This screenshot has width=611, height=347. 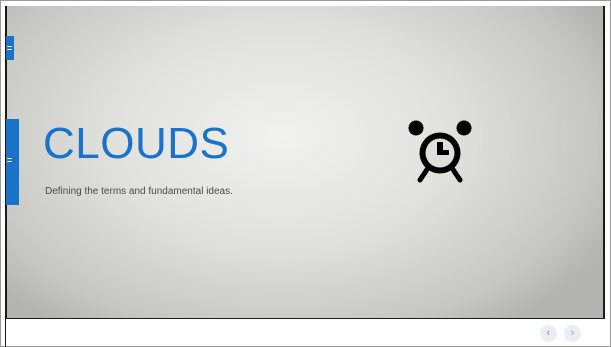 What do you see at coordinates (305, 318) in the screenshot?
I see `slide-bottom-border` at bounding box center [305, 318].